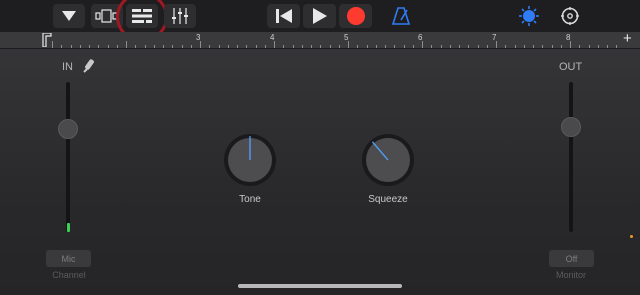 The height and width of the screenshot is (295, 640). What do you see at coordinates (68, 258) in the screenshot?
I see `mic-button: Mic` at bounding box center [68, 258].